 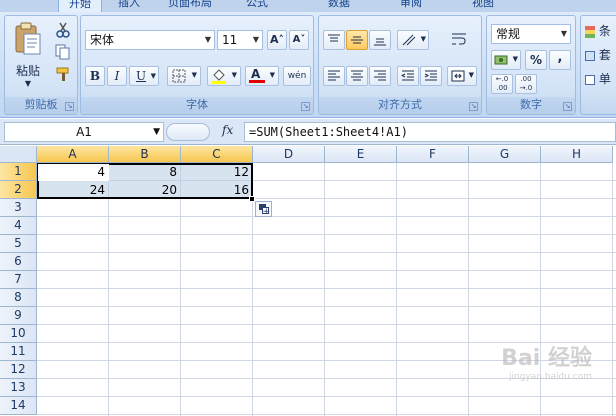 What do you see at coordinates (63, 52) in the screenshot?
I see `copy-icon` at bounding box center [63, 52].